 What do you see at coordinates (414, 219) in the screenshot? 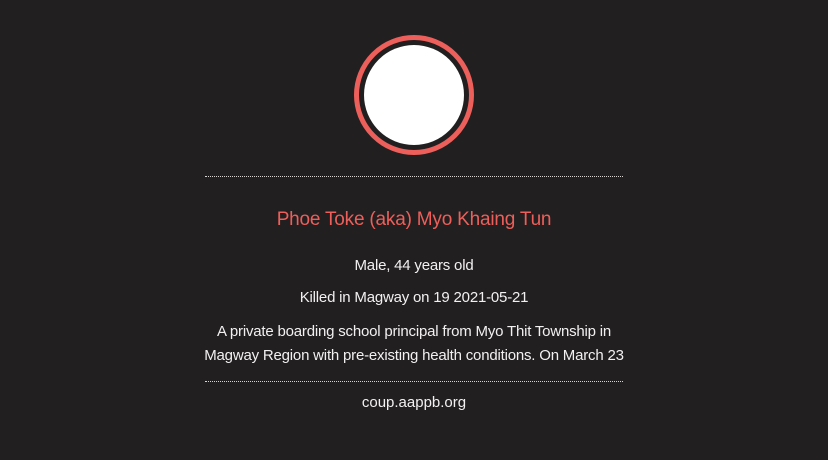
I see `victim-name: Phoe Toke (aka) Myo Khaing Tun` at bounding box center [414, 219].